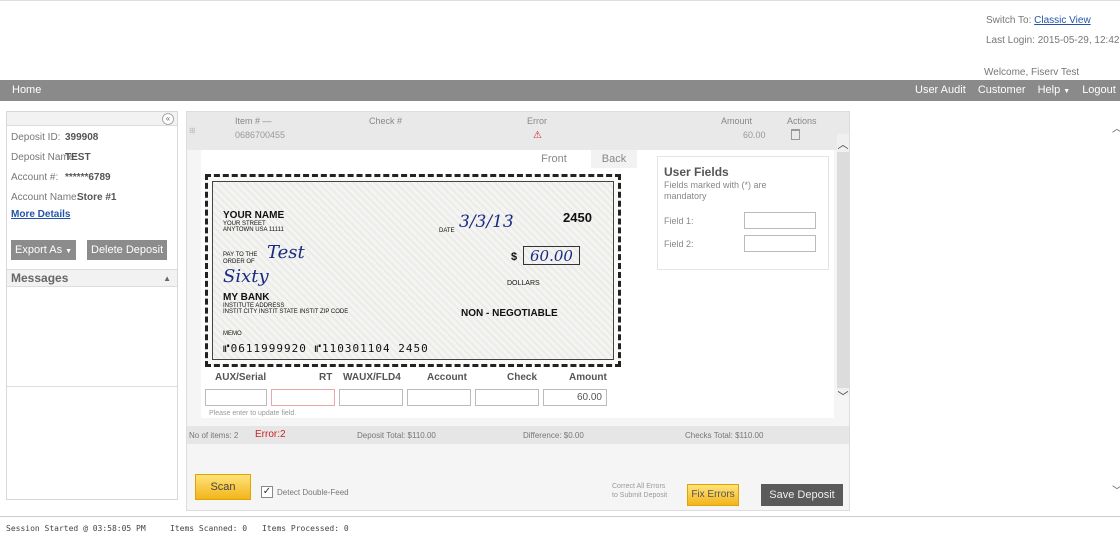 The image size is (1120, 539). What do you see at coordinates (509, 313) in the screenshot?
I see `non-negotiable-text: NON - NEGOTIABLE` at bounding box center [509, 313].